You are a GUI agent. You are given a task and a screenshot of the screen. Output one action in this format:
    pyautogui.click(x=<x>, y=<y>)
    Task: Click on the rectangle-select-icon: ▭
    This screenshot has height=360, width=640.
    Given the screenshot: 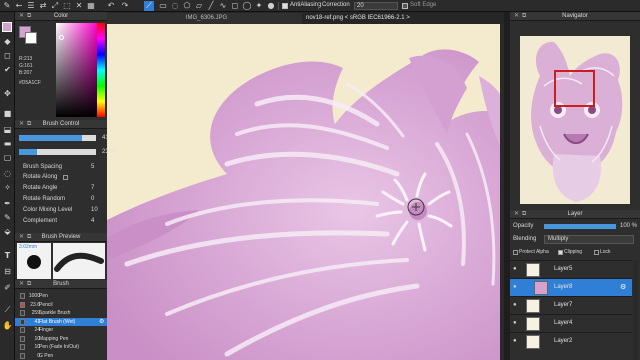 What is the action you would take?
    pyautogui.click(x=163, y=6)
    